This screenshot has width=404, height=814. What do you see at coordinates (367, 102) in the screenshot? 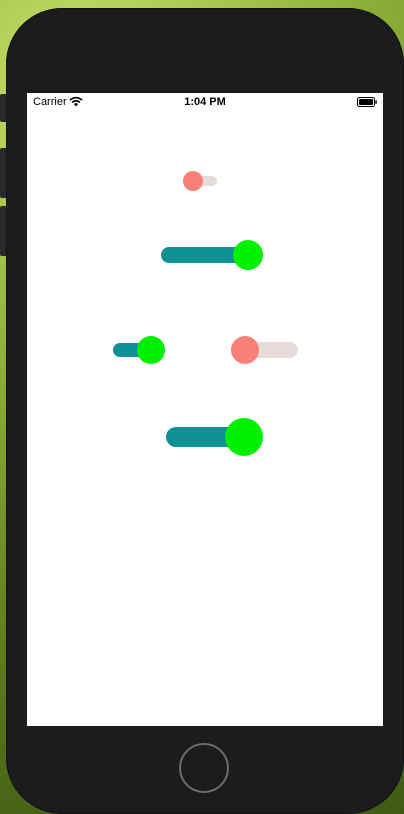
I see `battery-icon` at bounding box center [367, 102].